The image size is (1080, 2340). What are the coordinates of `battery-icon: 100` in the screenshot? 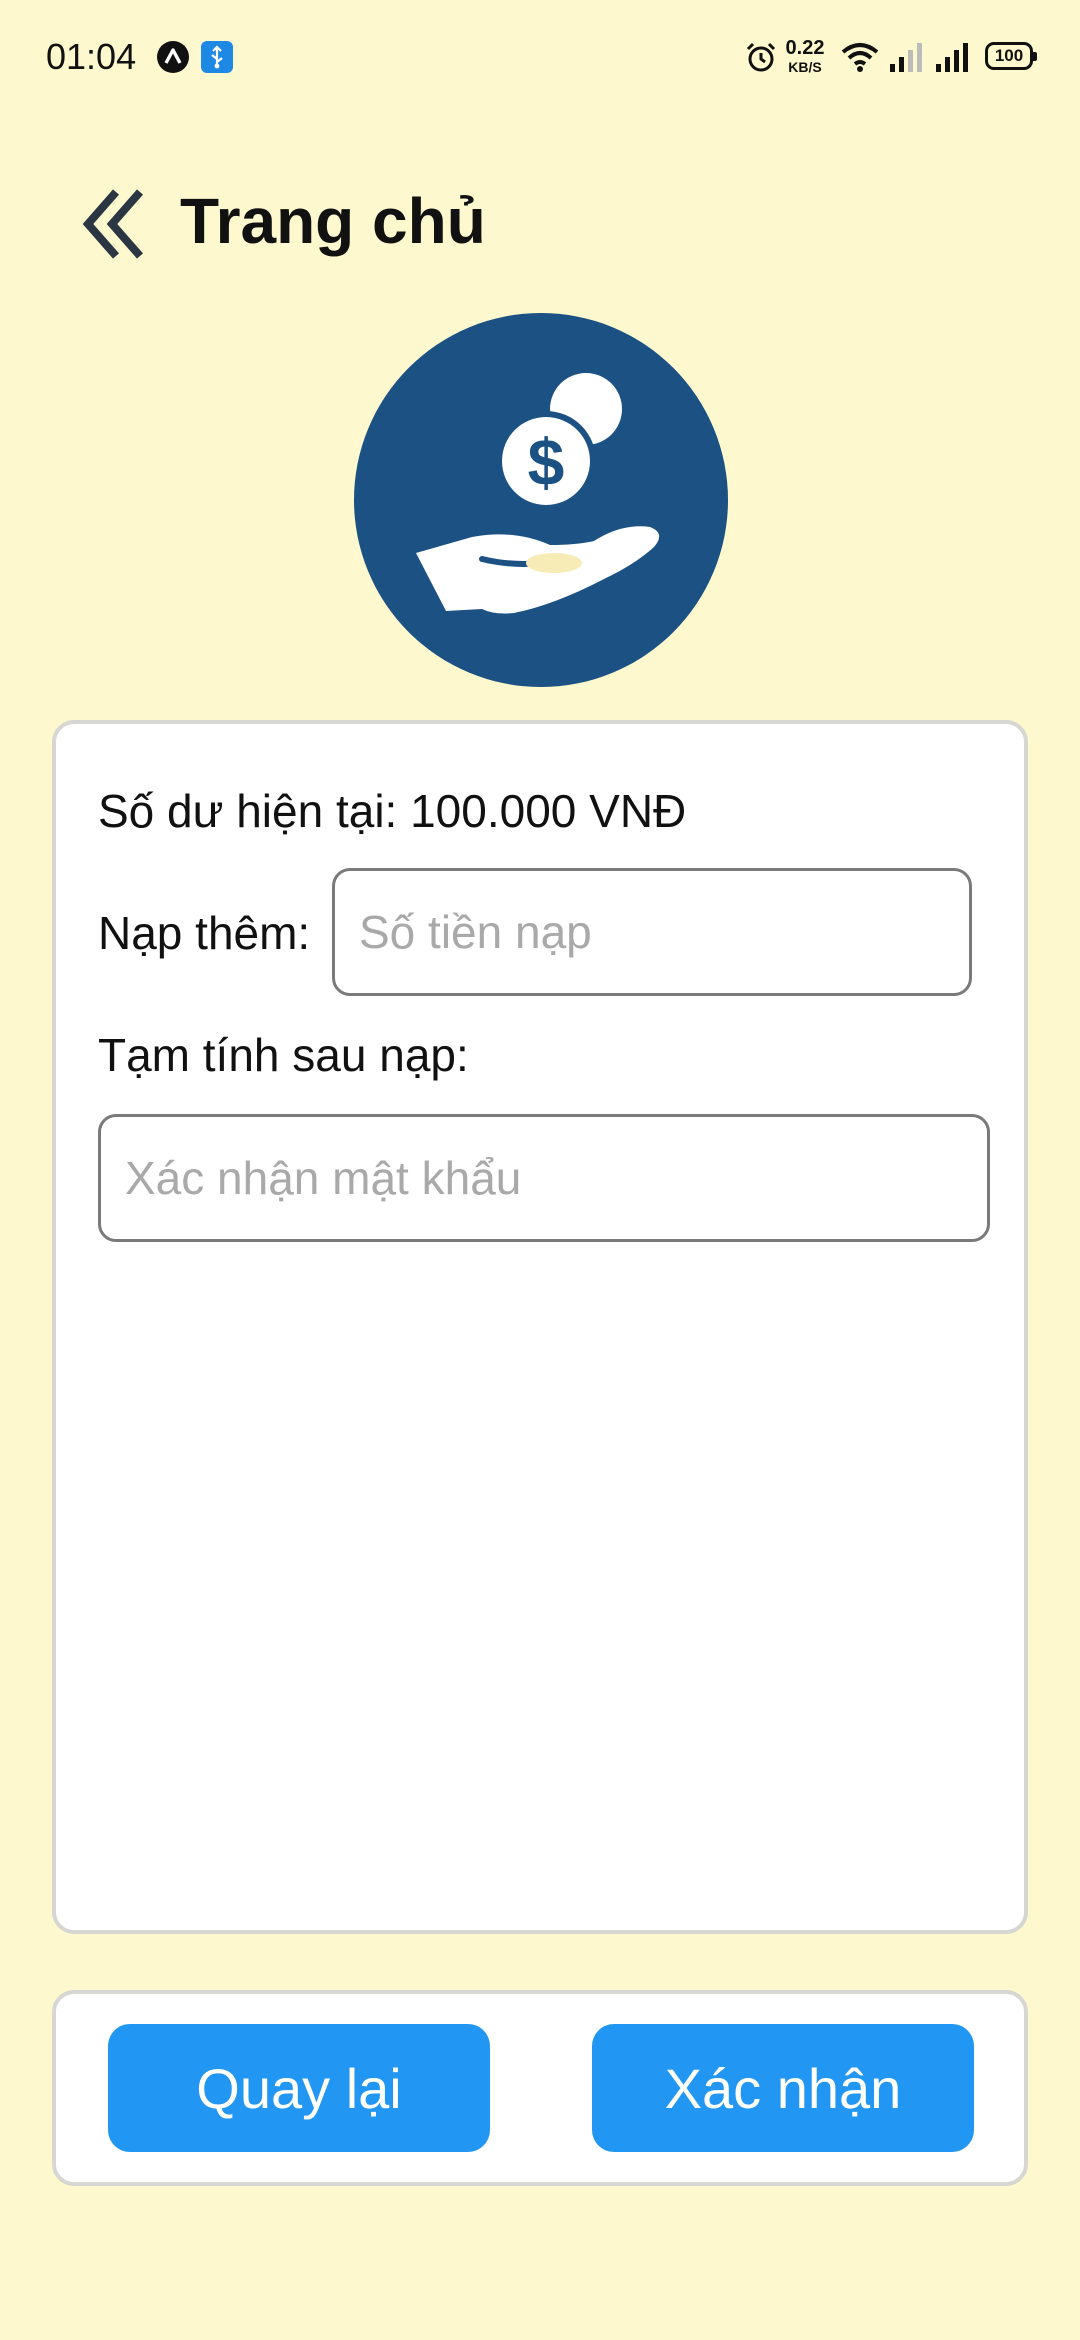 It's located at (1011, 56).